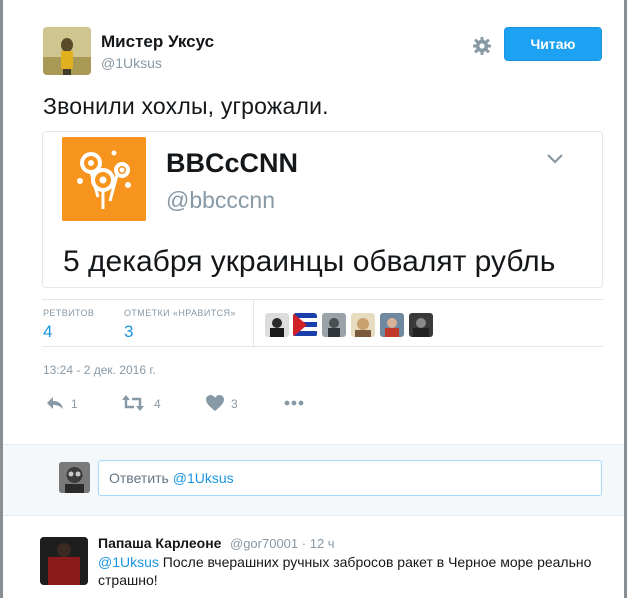 The image size is (627, 598). What do you see at coordinates (555, 159) in the screenshot?
I see `chevron-down-icon` at bounding box center [555, 159].